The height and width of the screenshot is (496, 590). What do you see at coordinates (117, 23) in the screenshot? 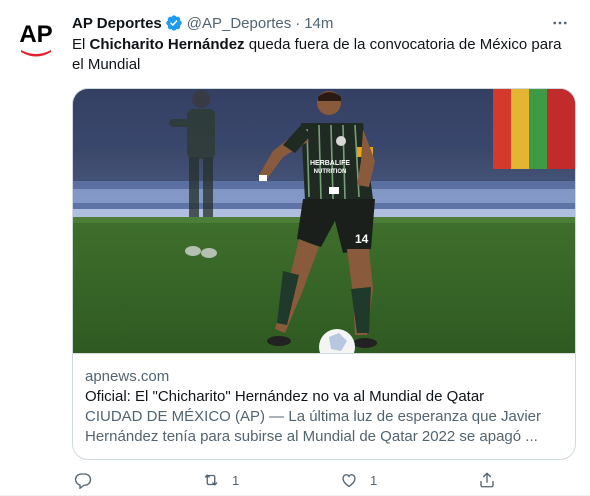
I see `display-name: AP Deportes` at bounding box center [117, 23].